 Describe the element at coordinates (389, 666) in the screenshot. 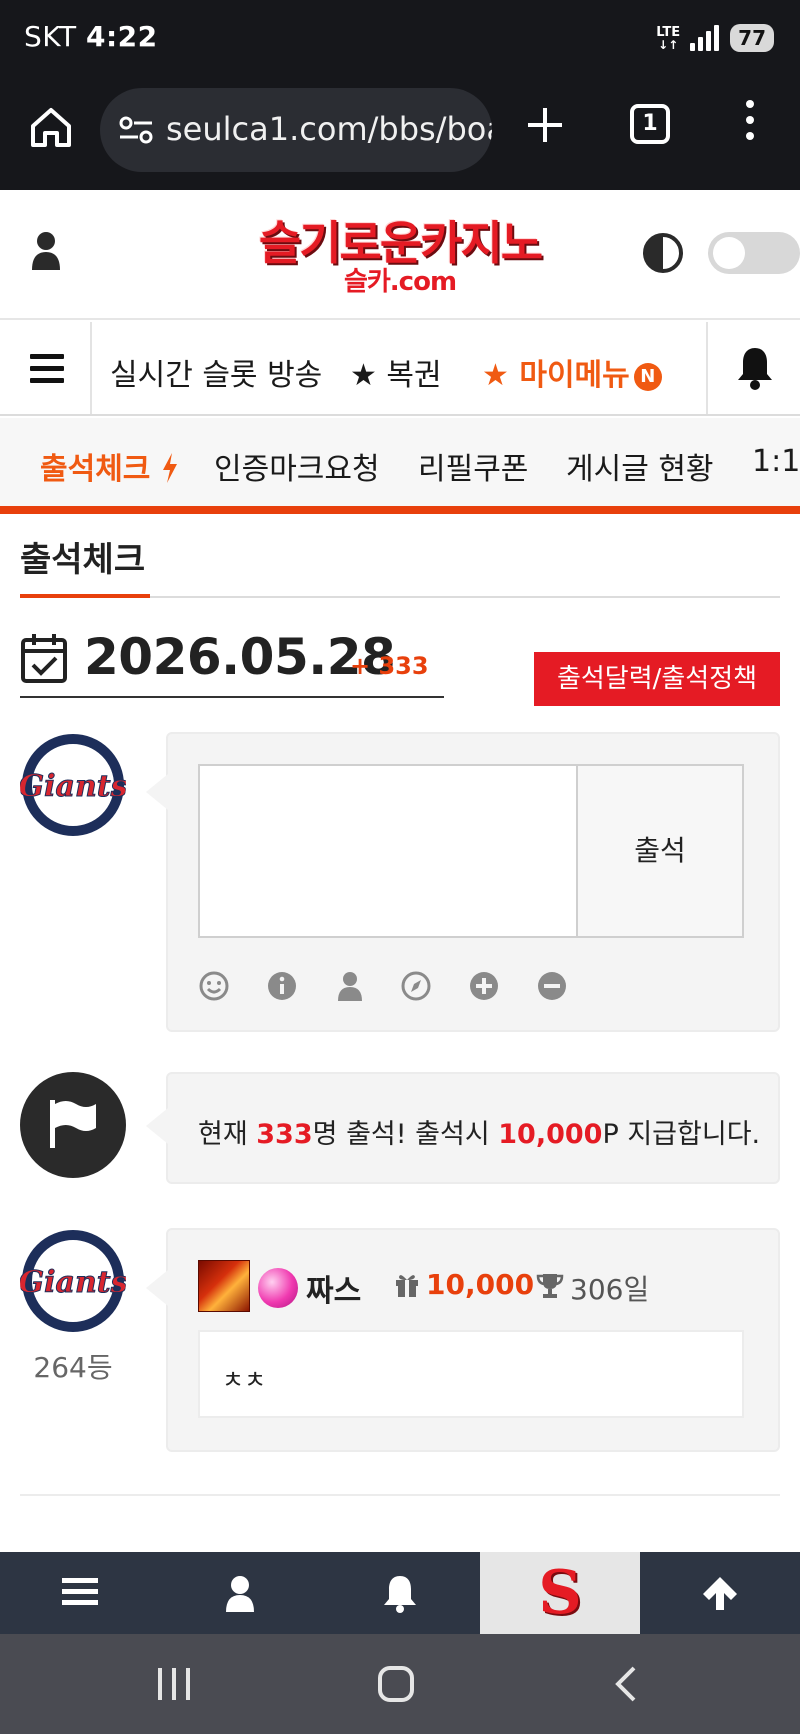

I see `attendance-count: + 333` at that location.